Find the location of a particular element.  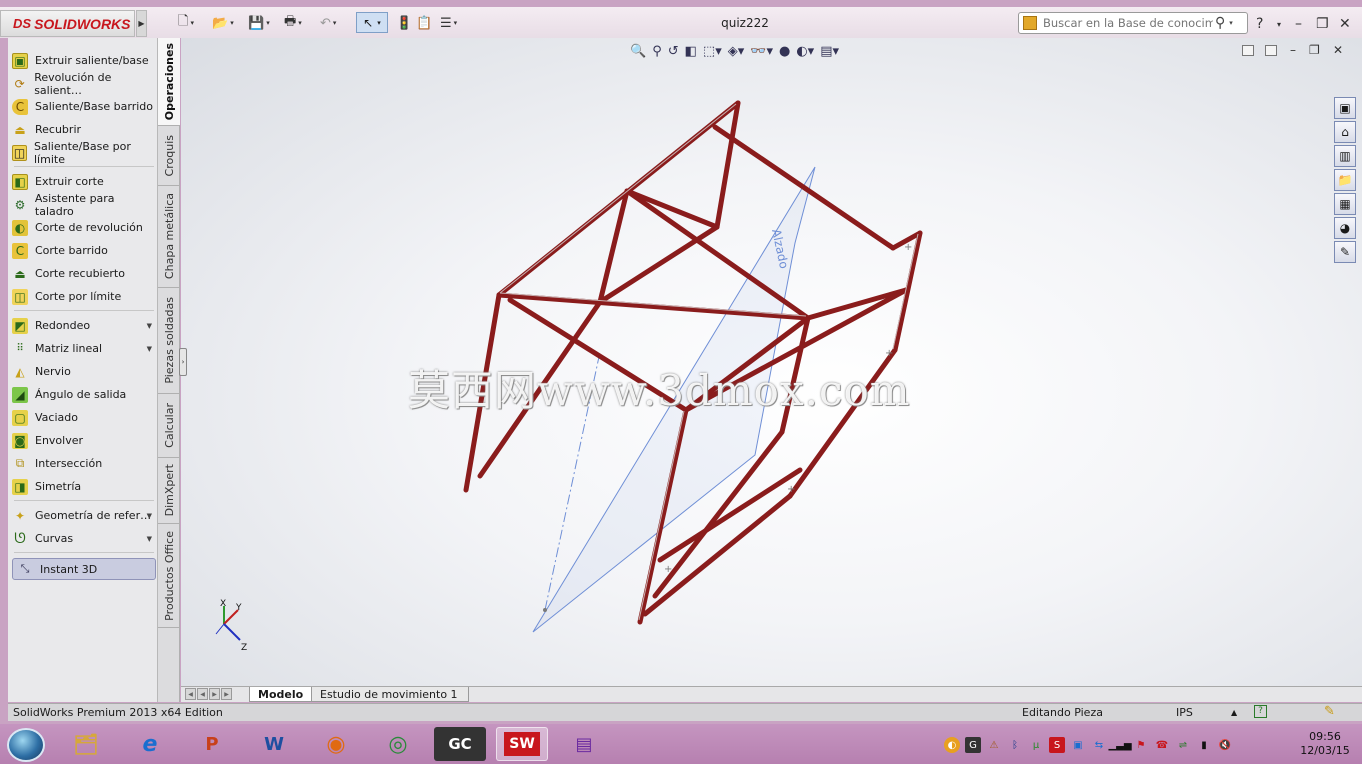

signal-bars-icon: ▁▃▅ is located at coordinates (1119, 745).